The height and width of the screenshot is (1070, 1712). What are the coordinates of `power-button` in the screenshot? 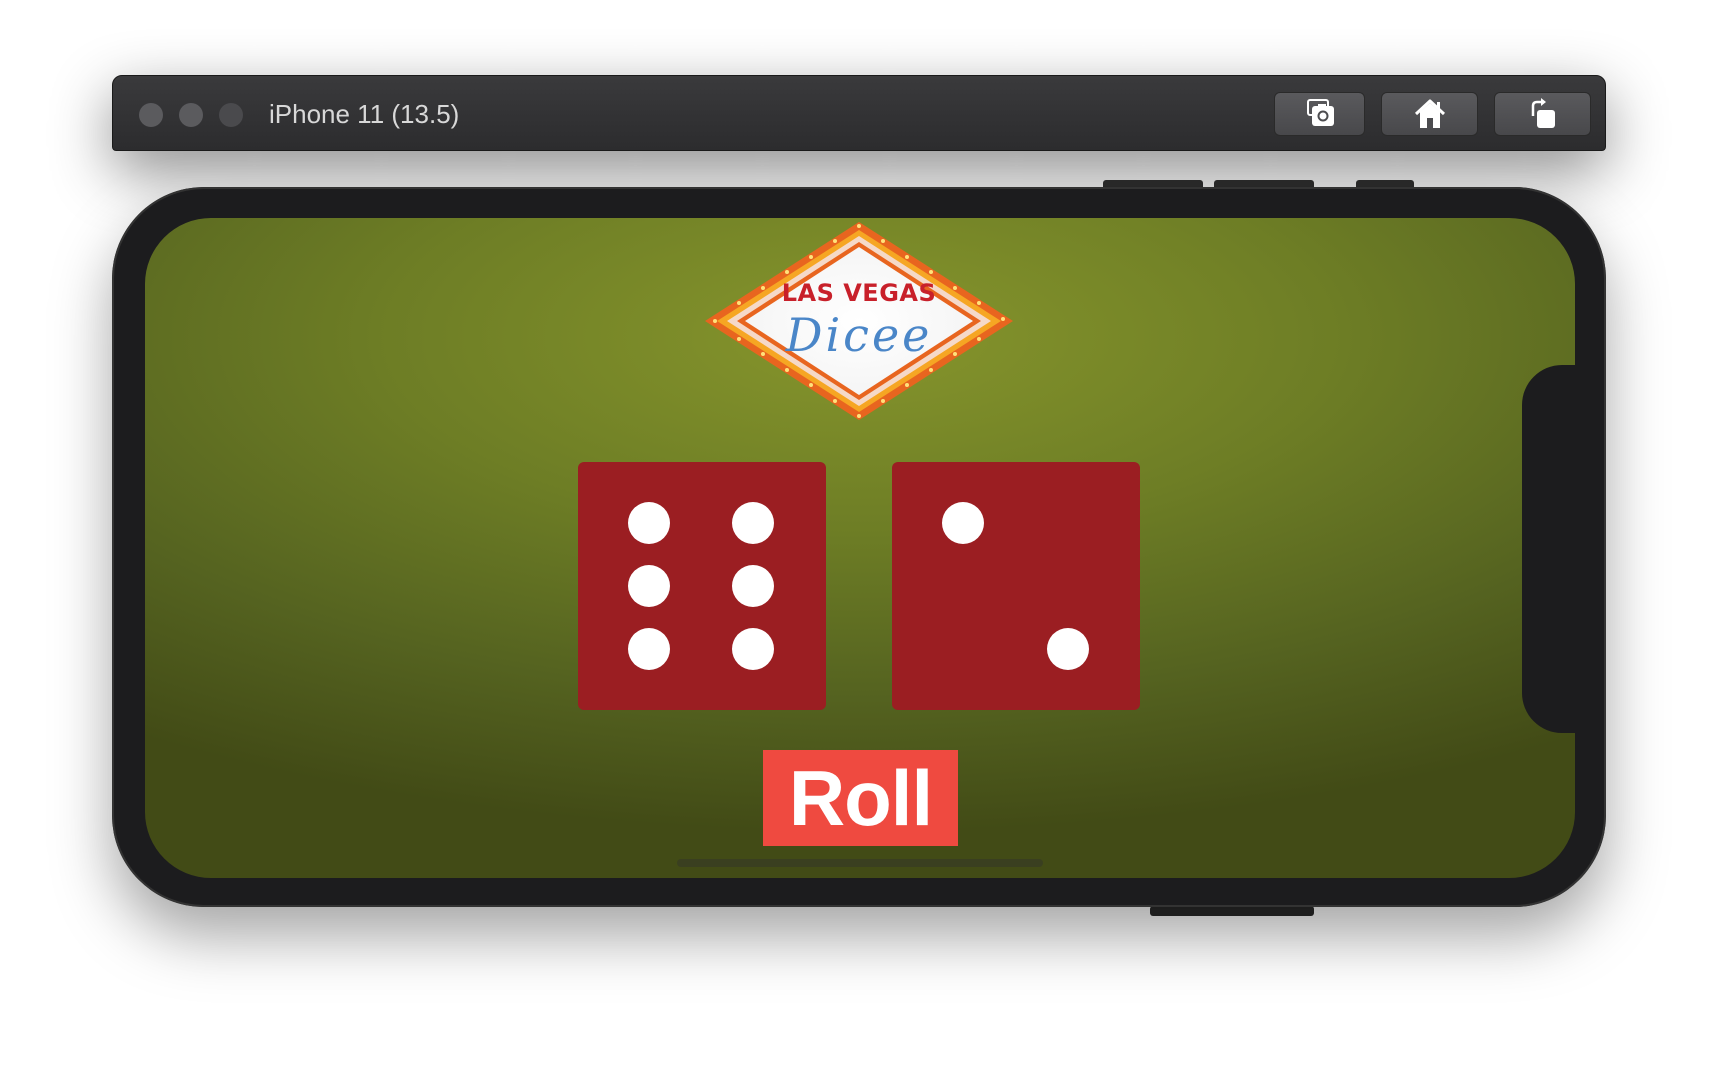 It's located at (1232, 911).